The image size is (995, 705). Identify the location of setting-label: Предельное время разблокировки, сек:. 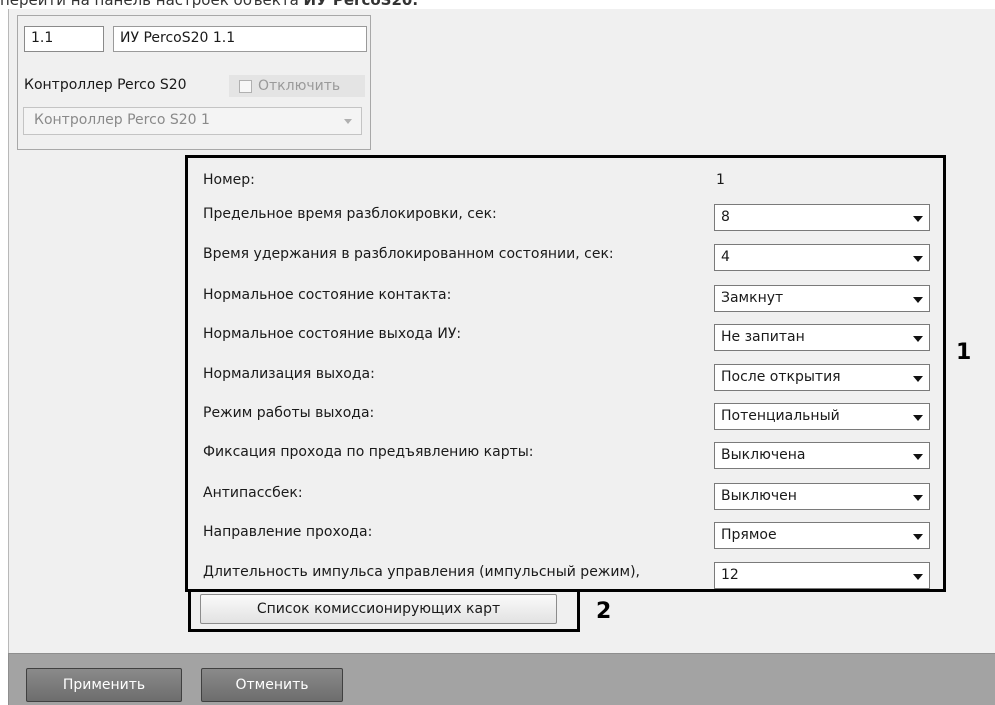
(350, 214).